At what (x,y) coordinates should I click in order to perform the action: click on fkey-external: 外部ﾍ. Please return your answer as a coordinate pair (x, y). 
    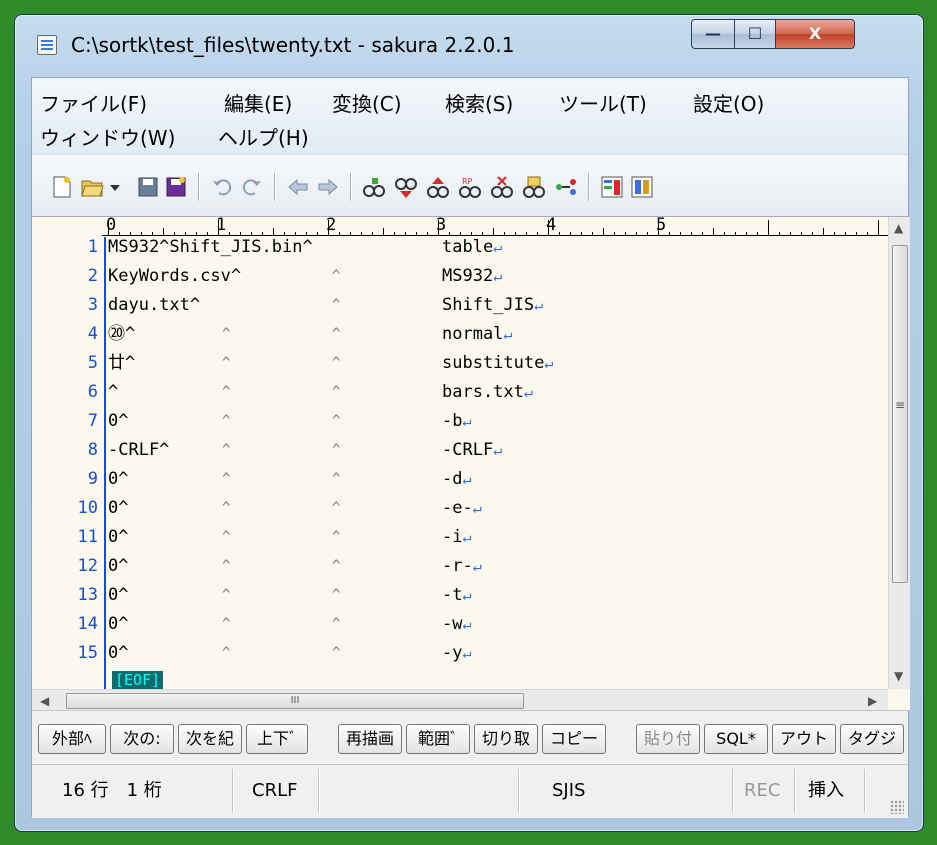
    Looking at the image, I should click on (72, 739).